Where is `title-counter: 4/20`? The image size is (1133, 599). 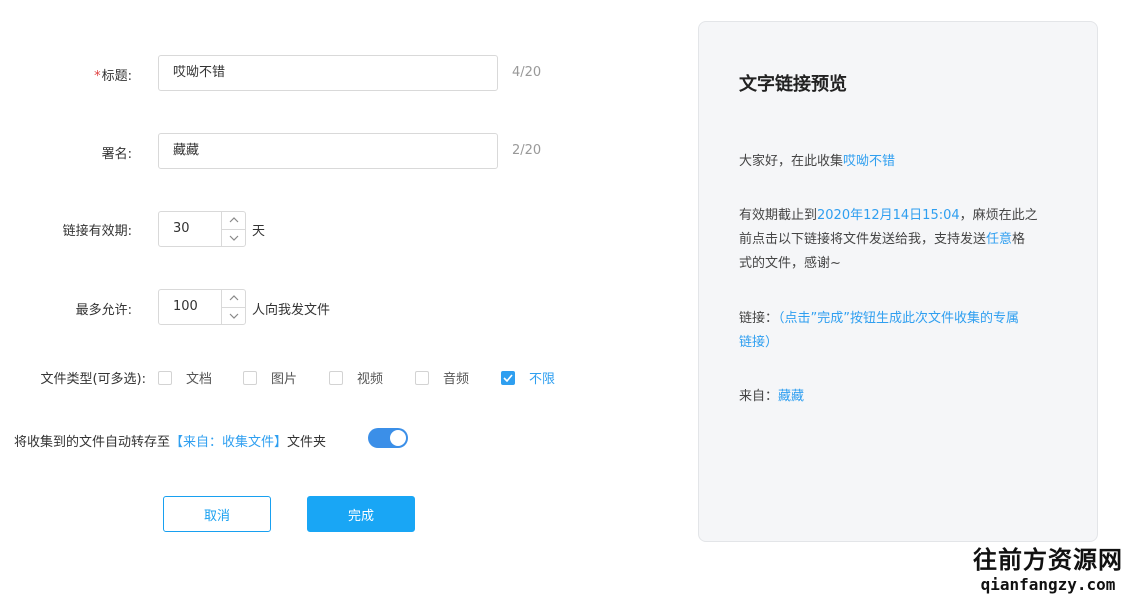
title-counter: 4/20 is located at coordinates (527, 72).